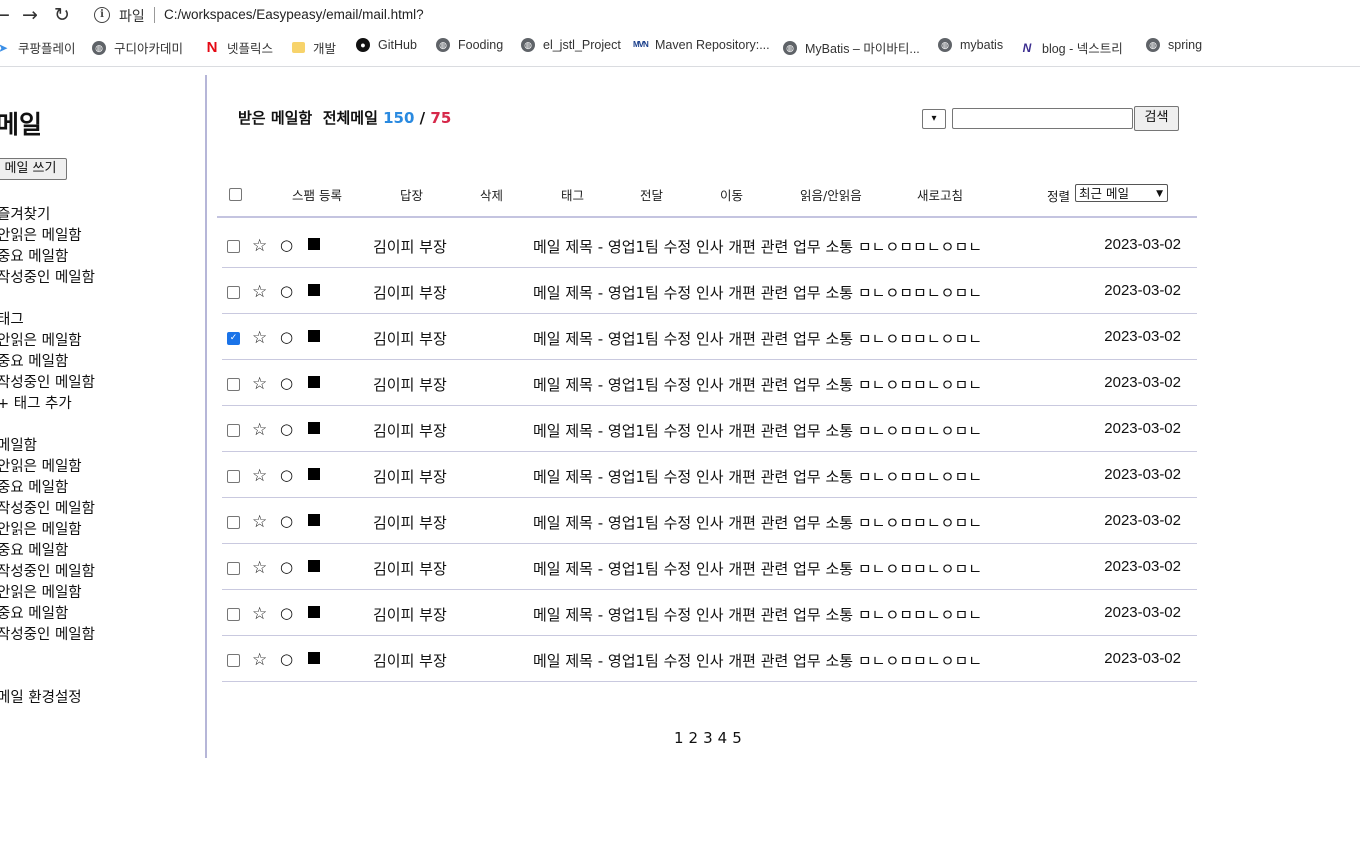 The width and height of the screenshot is (1360, 841). What do you see at coordinates (314, 47) in the screenshot?
I see `bookmark-dev-folder: 개발` at bounding box center [314, 47].